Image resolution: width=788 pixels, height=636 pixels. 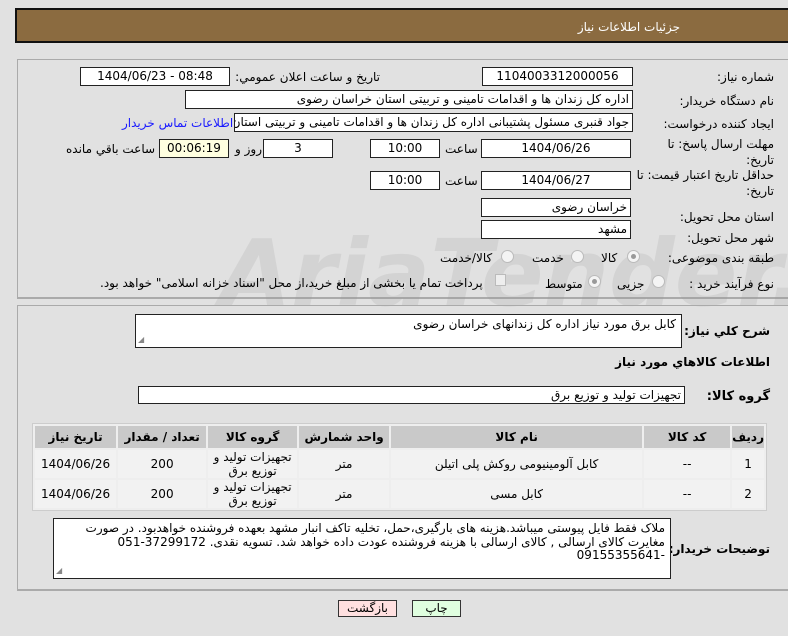 I want to click on city-field: مشهد, so click(x=556, y=229).